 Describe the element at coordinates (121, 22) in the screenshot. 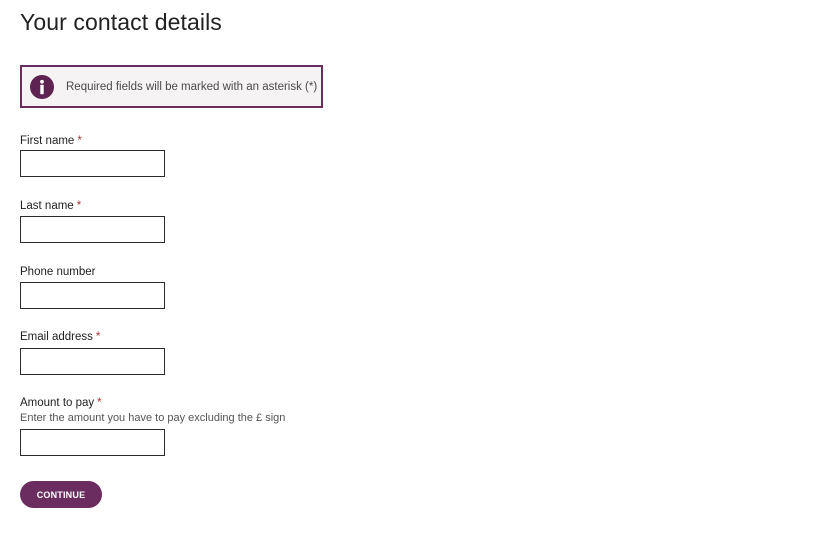

I see `page-title: Your contact details` at that location.